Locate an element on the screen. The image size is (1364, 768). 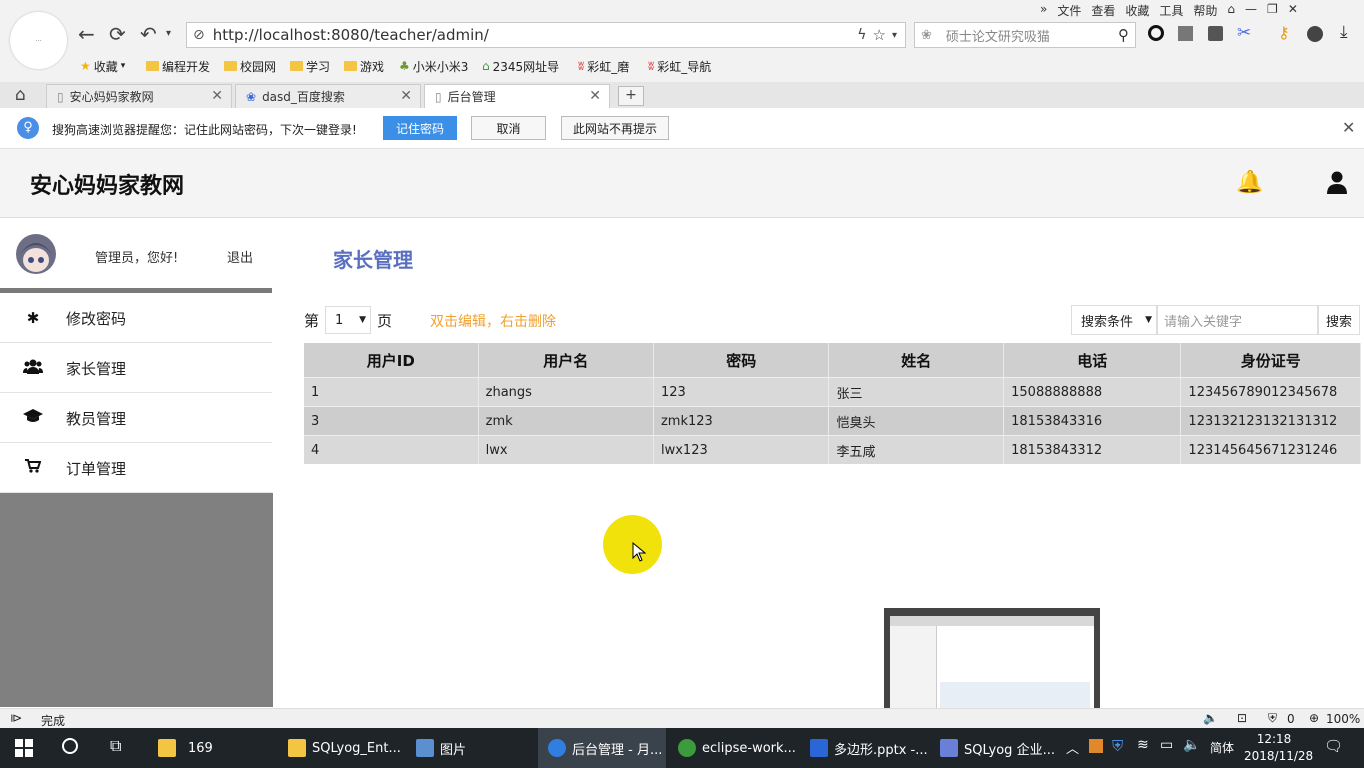
cortana-icon is located at coordinates (70, 746).